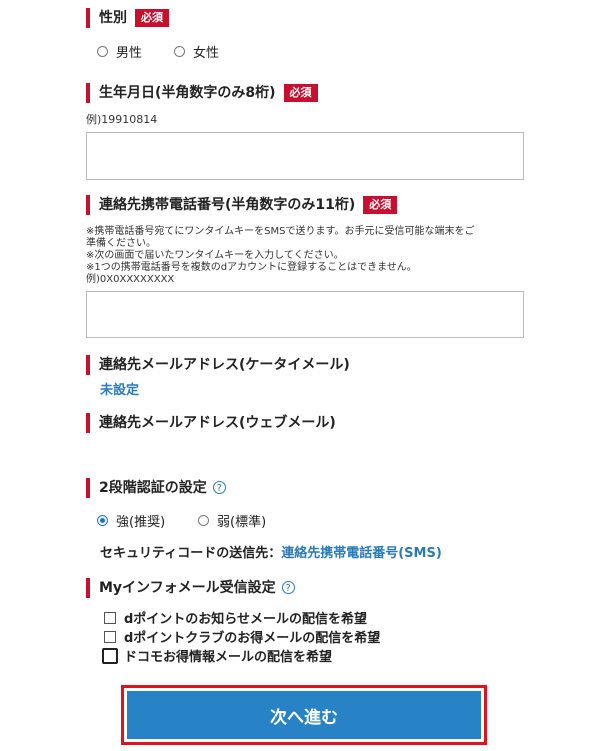 The width and height of the screenshot is (609, 751). Describe the element at coordinates (130, 279) in the screenshot. I see `phone-example: 例)0X0XXXXXXXX` at that location.